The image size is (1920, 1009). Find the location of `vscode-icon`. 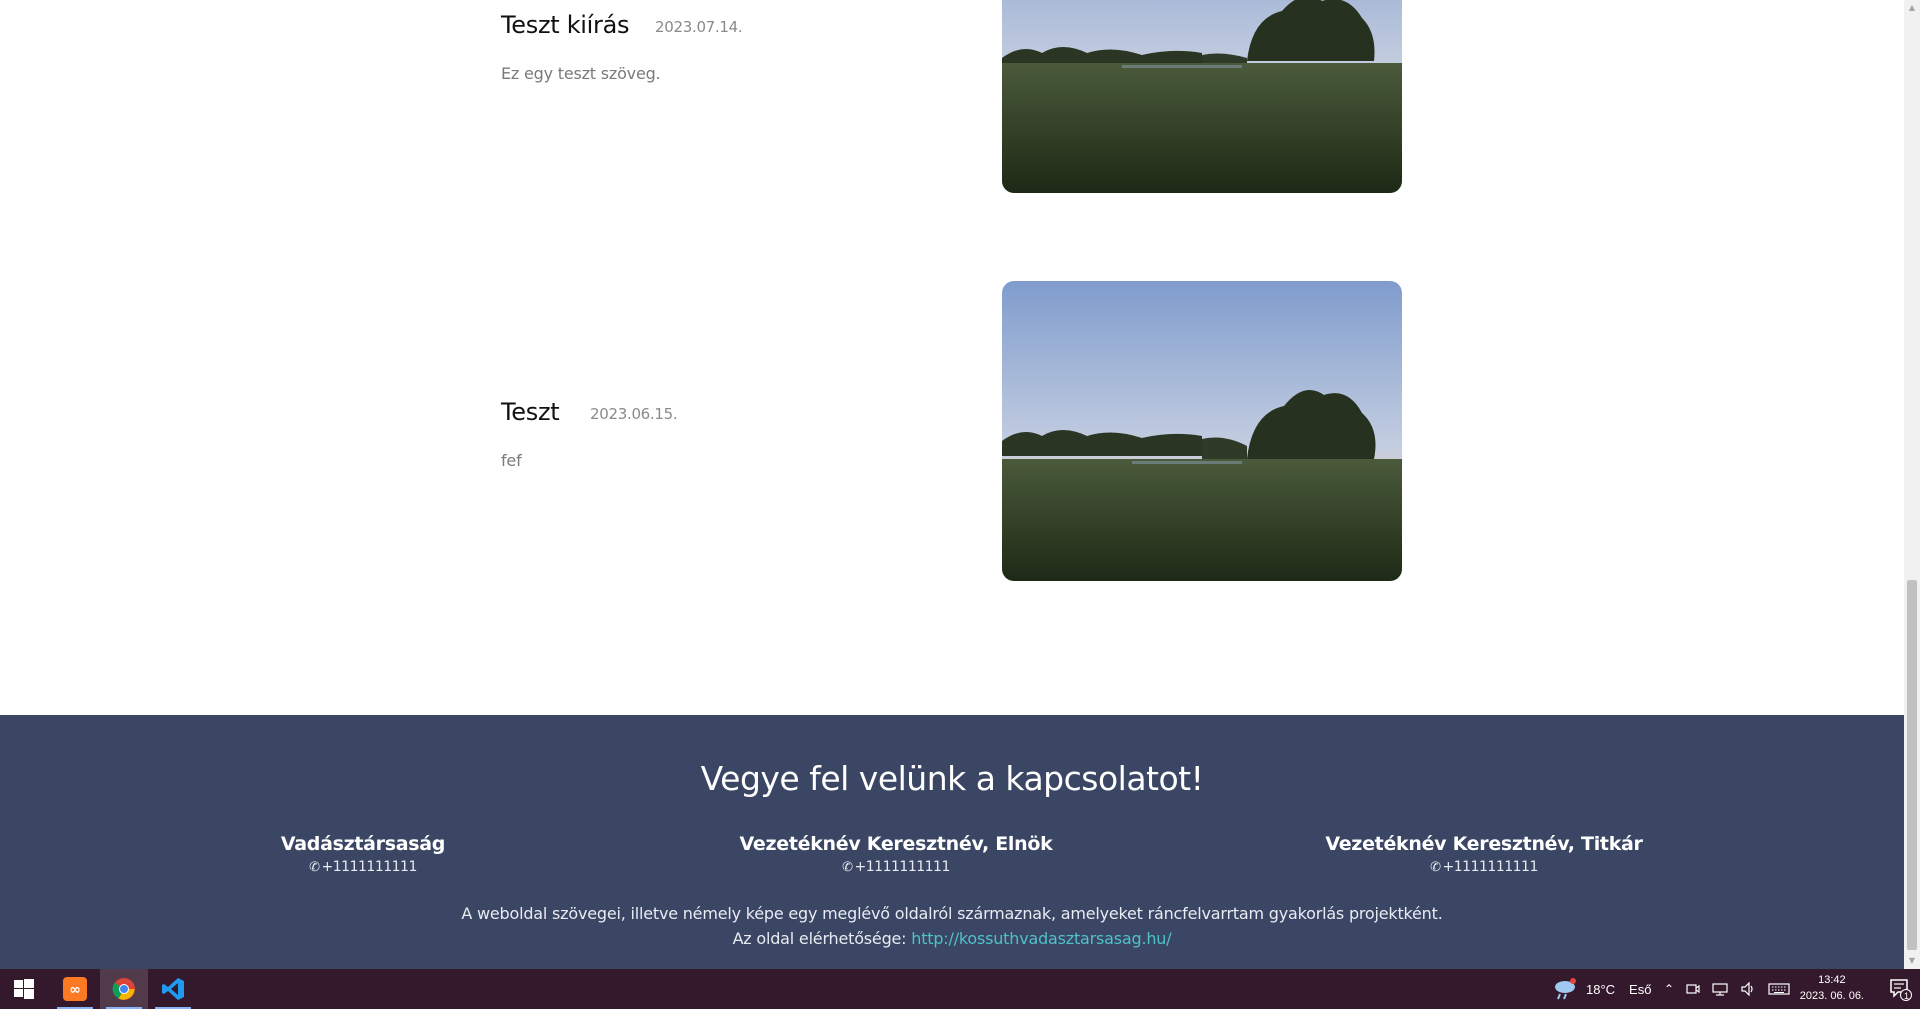

vscode-icon is located at coordinates (173, 989).